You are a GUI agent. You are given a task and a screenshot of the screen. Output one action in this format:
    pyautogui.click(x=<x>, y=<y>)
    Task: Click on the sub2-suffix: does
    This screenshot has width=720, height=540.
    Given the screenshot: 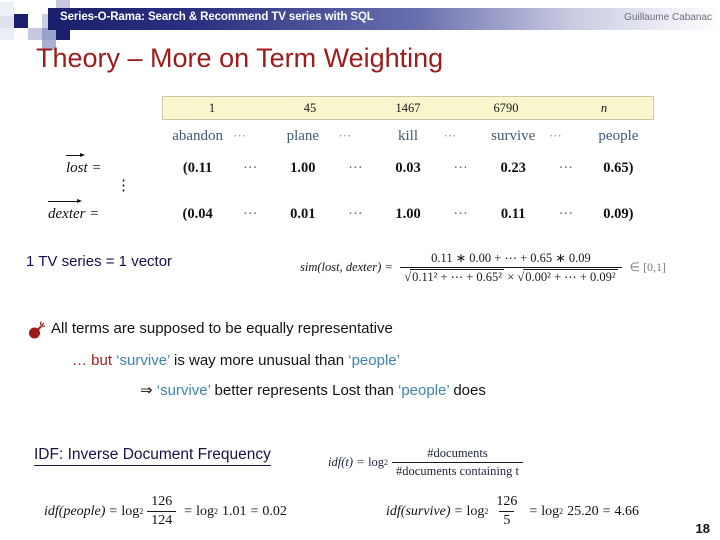 What is the action you would take?
    pyautogui.click(x=467, y=390)
    